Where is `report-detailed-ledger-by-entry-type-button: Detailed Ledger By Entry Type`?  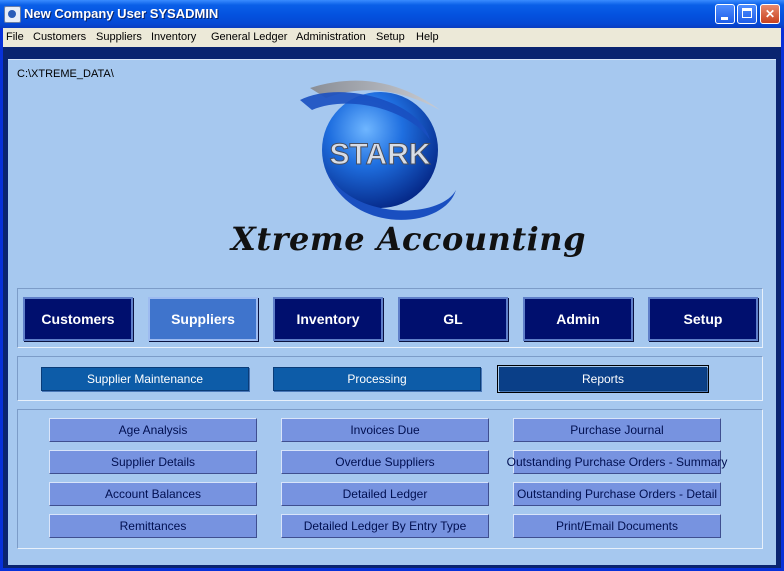 report-detailed-ledger-by-entry-type-button: Detailed Ledger By Entry Type is located at coordinates (385, 526).